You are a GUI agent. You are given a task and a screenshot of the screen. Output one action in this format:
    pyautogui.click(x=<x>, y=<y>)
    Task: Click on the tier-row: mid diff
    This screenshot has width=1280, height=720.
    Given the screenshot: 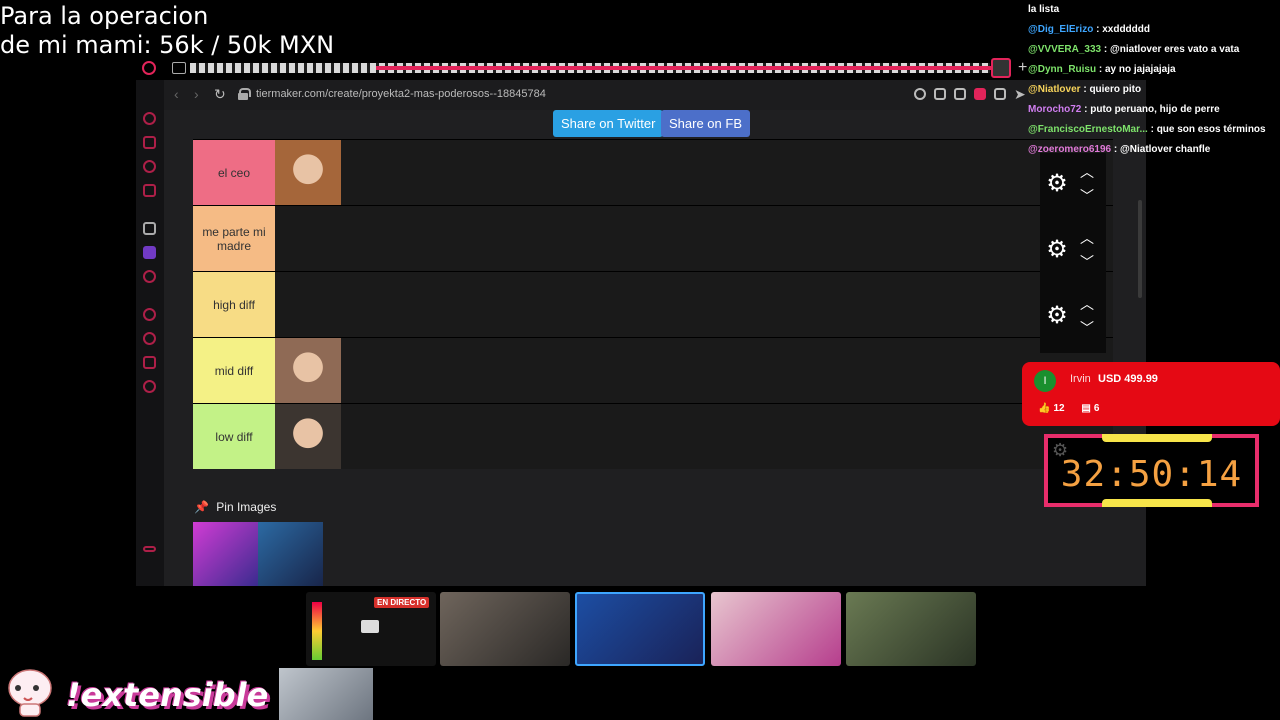 What is the action you would take?
    pyautogui.click(x=653, y=370)
    